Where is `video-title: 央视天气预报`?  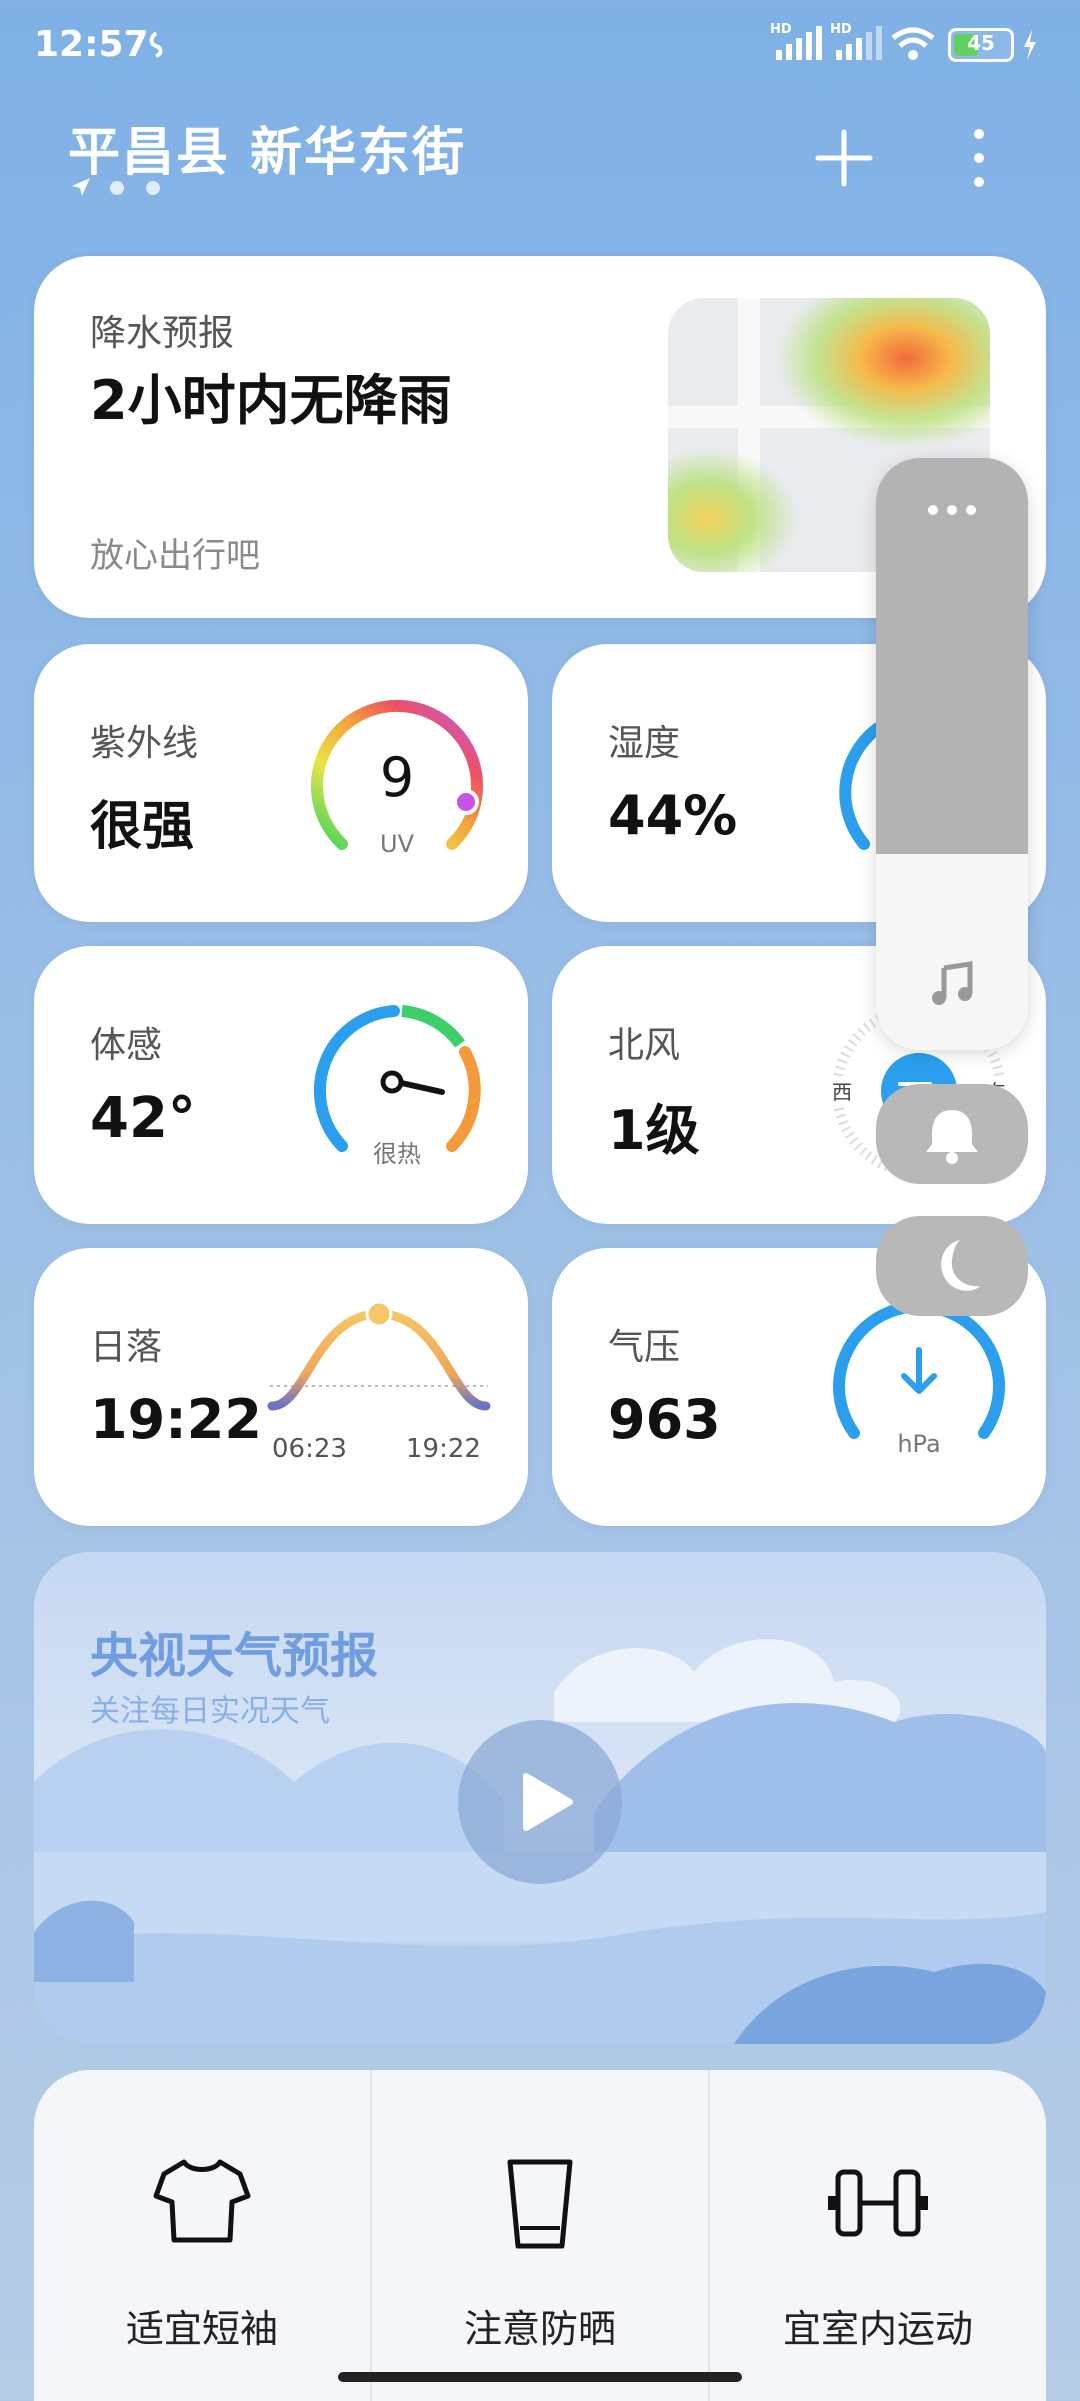 video-title: 央视天气预报 is located at coordinates (234, 1656).